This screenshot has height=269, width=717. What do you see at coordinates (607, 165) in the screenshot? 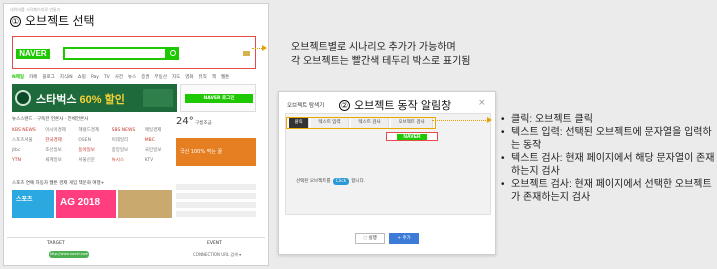
I see `annotation-list-item: 텍스트 검사: 현재 페이지에서 해당 문자열이 존재하는지 검사` at bounding box center [607, 165].